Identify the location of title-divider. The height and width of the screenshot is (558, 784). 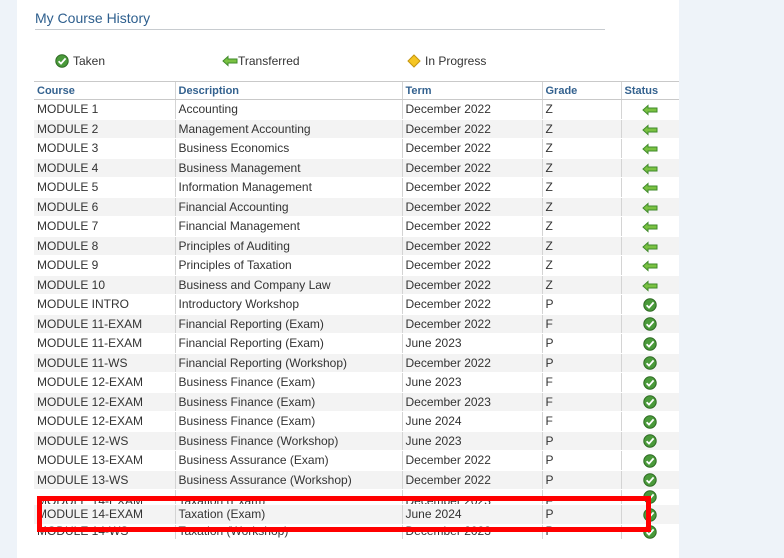
(320, 29).